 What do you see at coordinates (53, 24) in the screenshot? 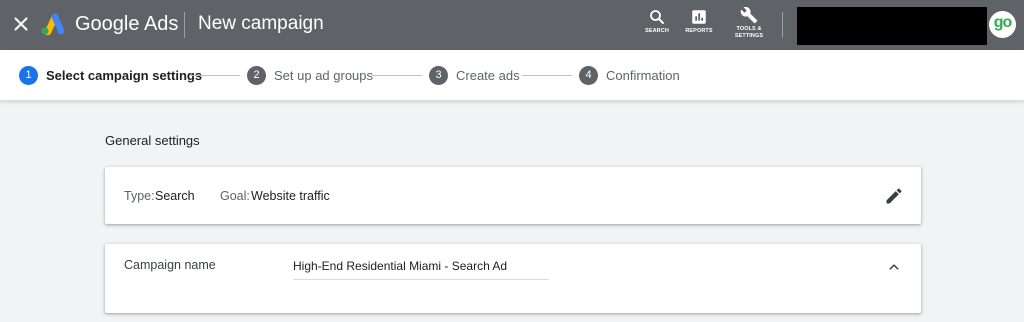
I see `google-ads-logo-icon` at bounding box center [53, 24].